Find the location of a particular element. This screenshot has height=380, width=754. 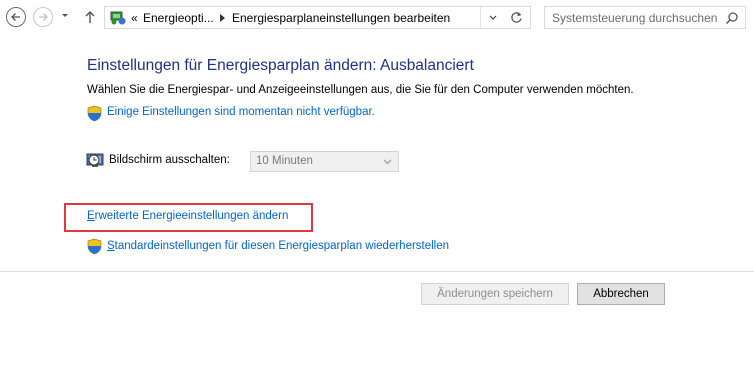

search-placeholder: Systemsteuerung durchsuchen is located at coordinates (635, 18).